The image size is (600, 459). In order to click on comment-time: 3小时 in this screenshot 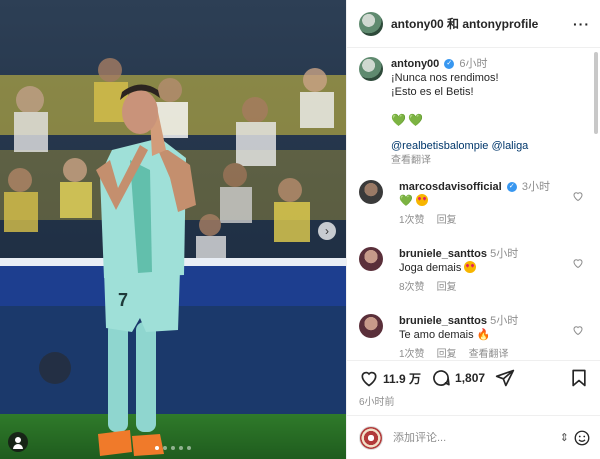, I will do `click(536, 187)`.